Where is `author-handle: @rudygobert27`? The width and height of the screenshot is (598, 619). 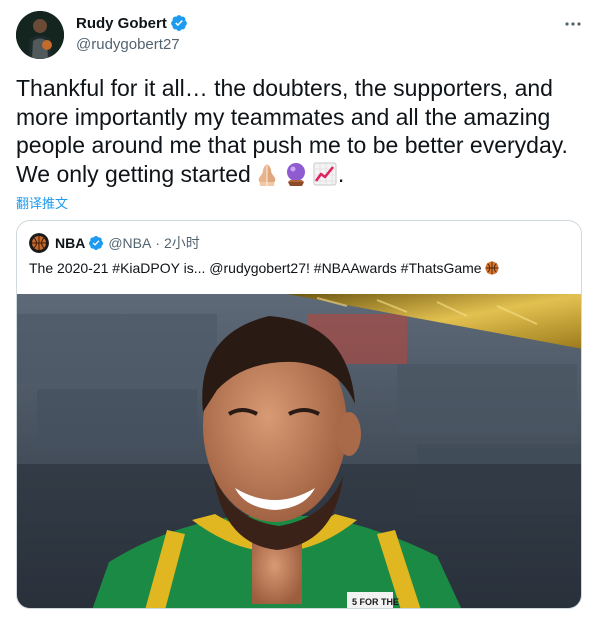 author-handle: @rudygobert27 is located at coordinates (128, 44).